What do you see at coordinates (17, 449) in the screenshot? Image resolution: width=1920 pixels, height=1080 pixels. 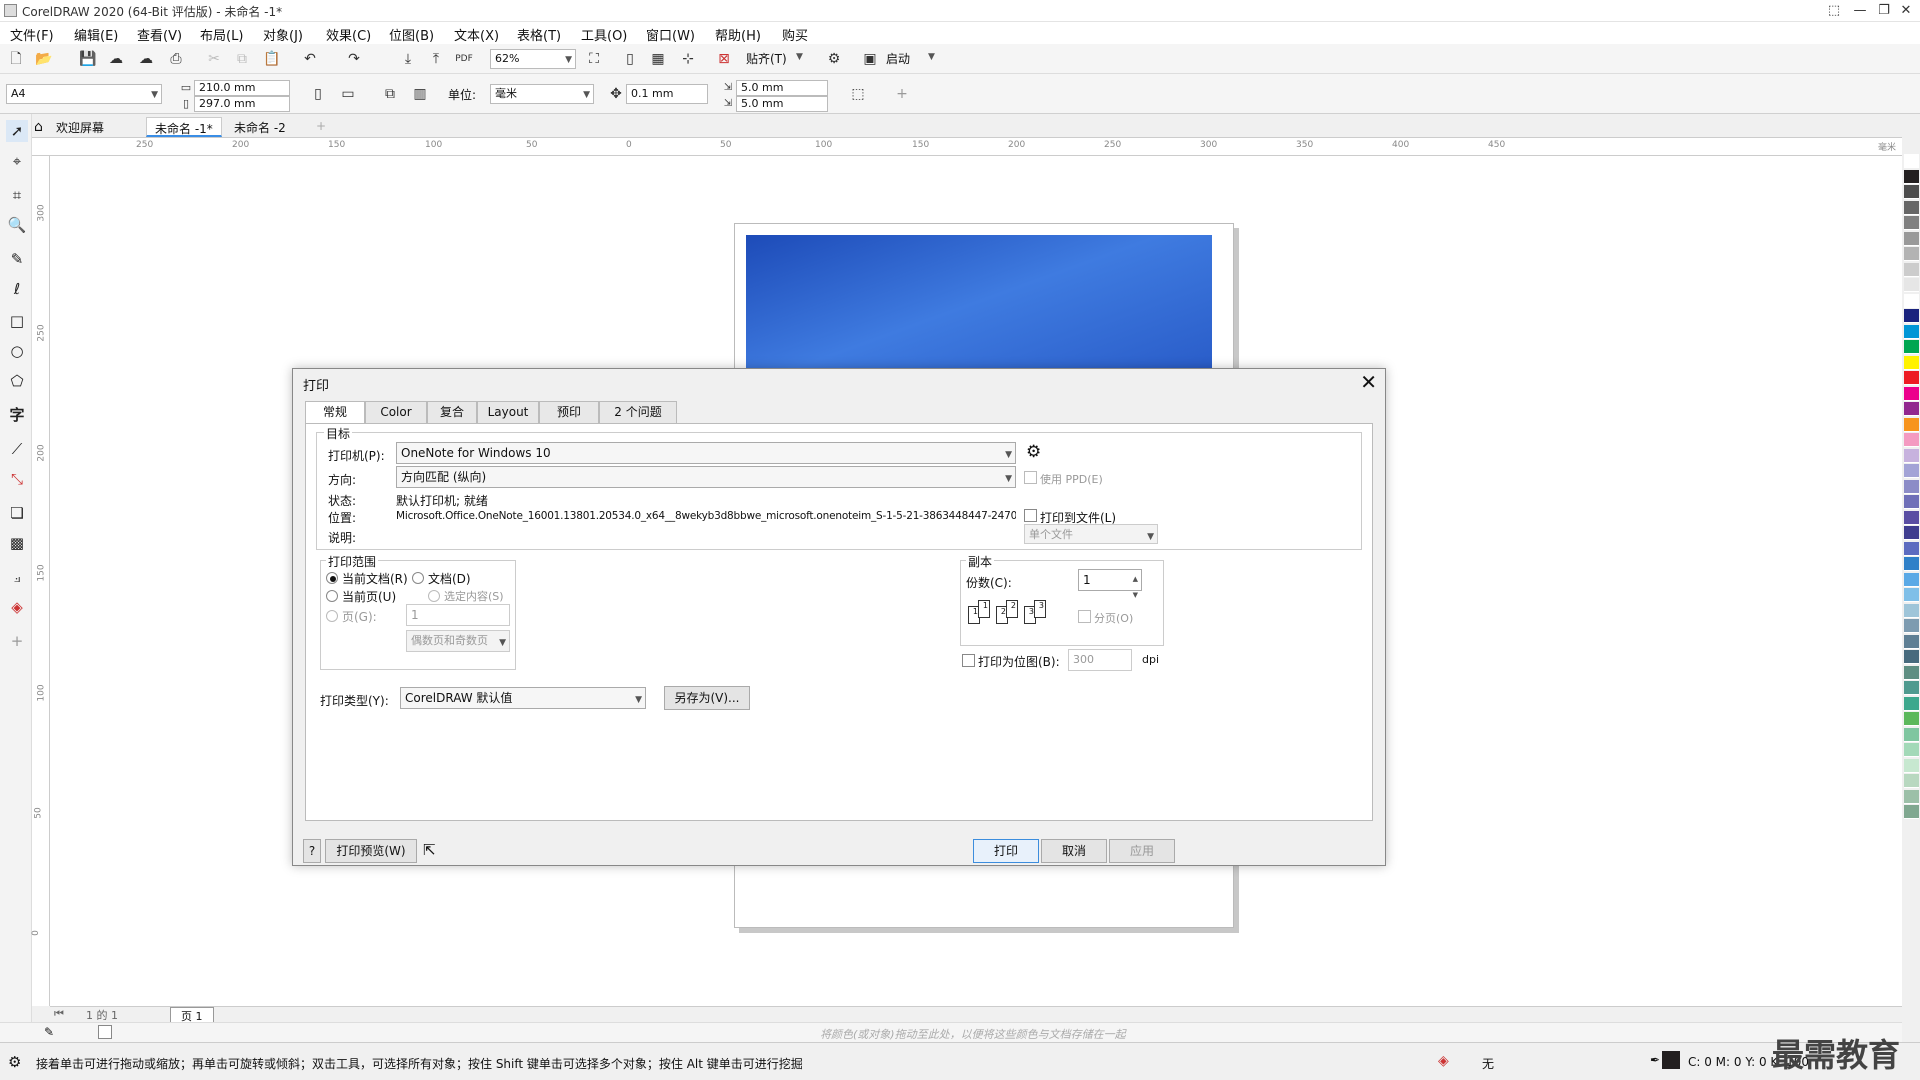 I see `parallel-dimension-icon: ⟋` at bounding box center [17, 449].